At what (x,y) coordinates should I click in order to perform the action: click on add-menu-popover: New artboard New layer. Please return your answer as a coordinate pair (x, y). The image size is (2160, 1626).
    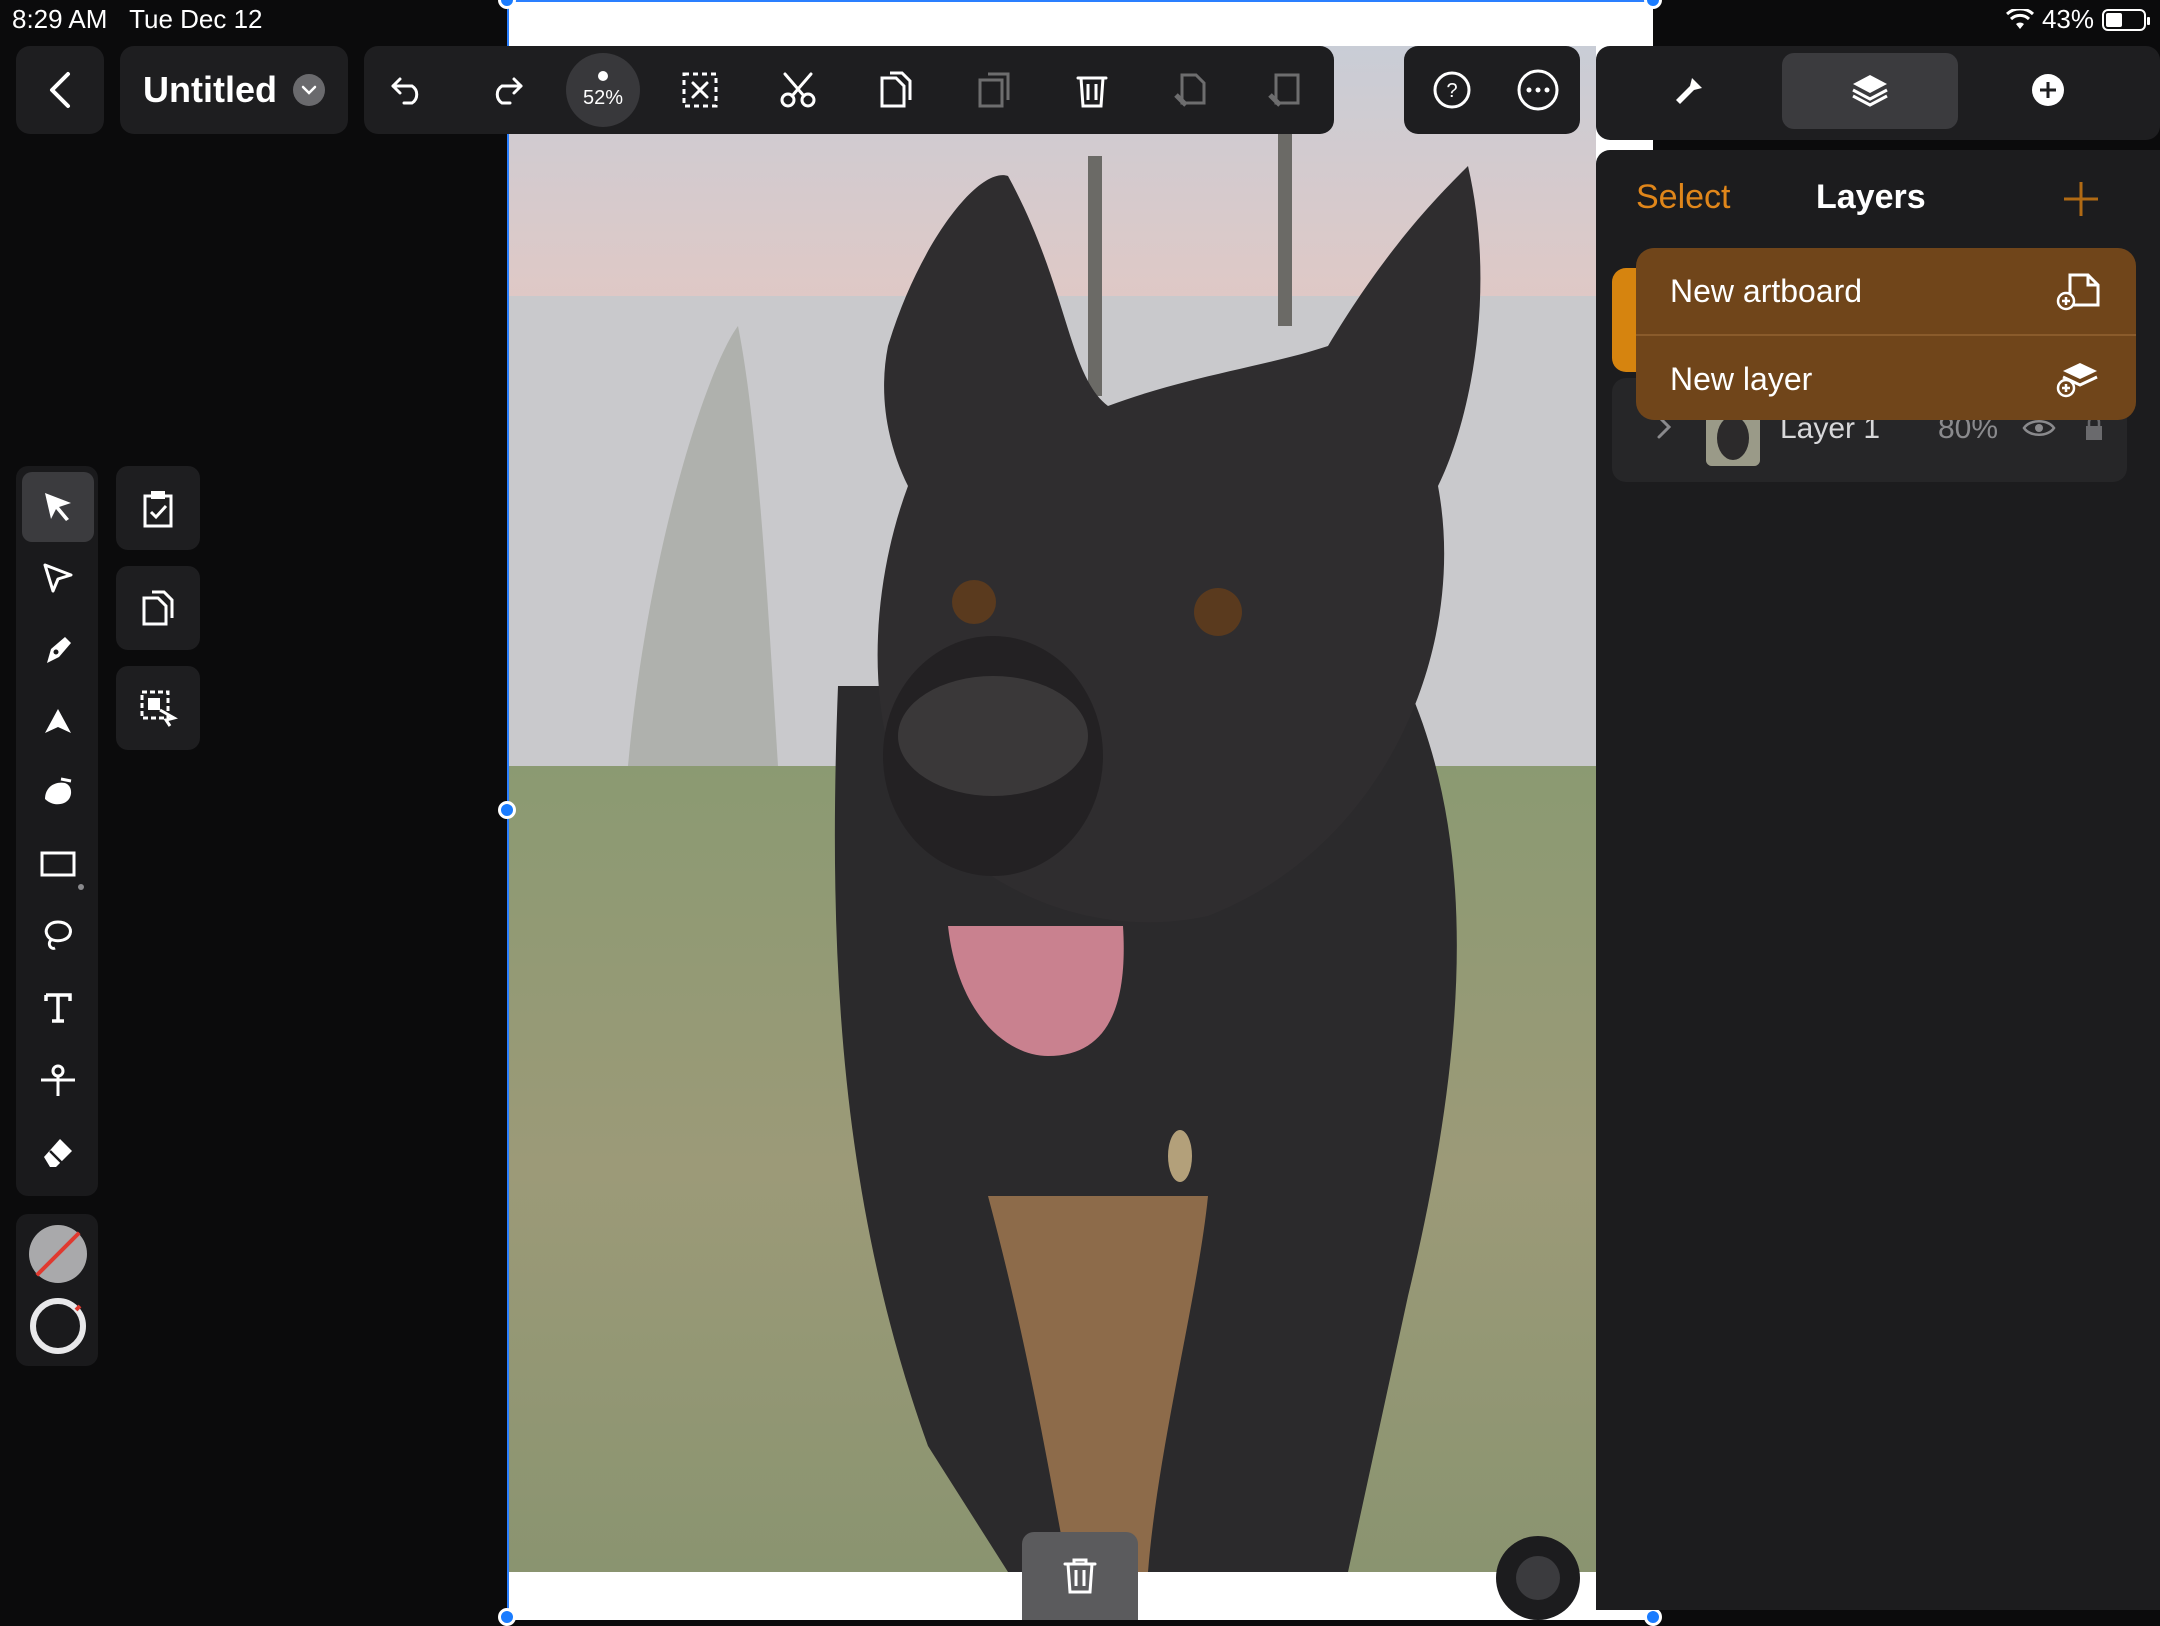
    Looking at the image, I should click on (1886, 334).